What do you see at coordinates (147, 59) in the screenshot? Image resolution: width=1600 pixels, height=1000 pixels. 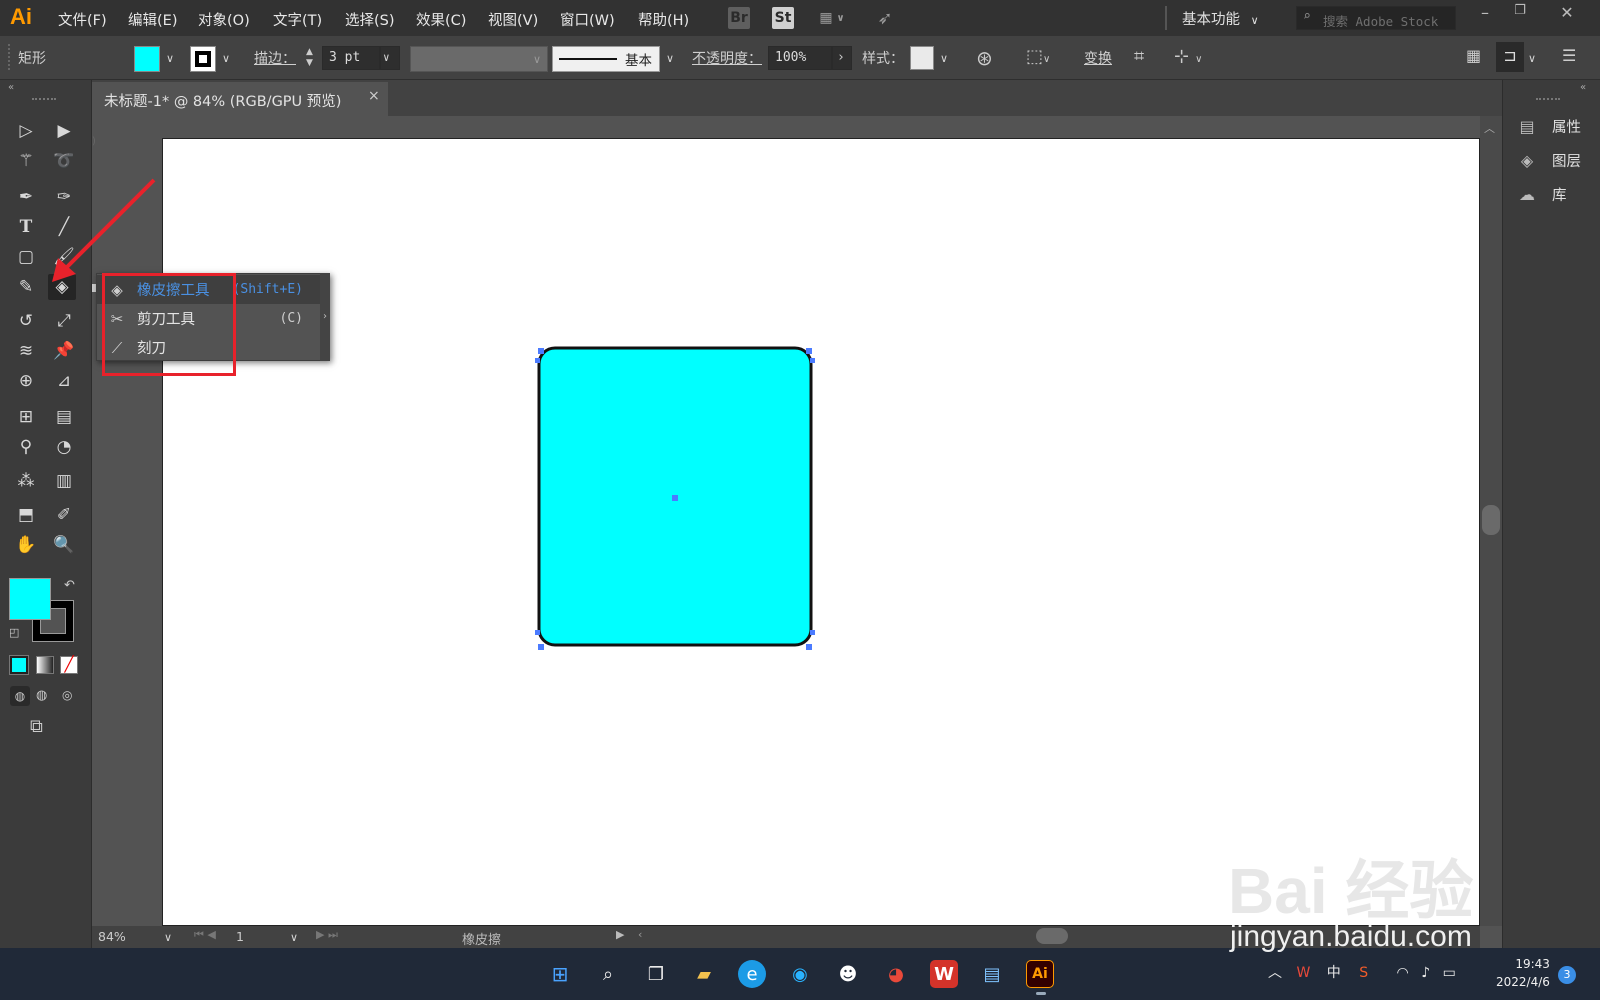 I see `fill-swatch` at bounding box center [147, 59].